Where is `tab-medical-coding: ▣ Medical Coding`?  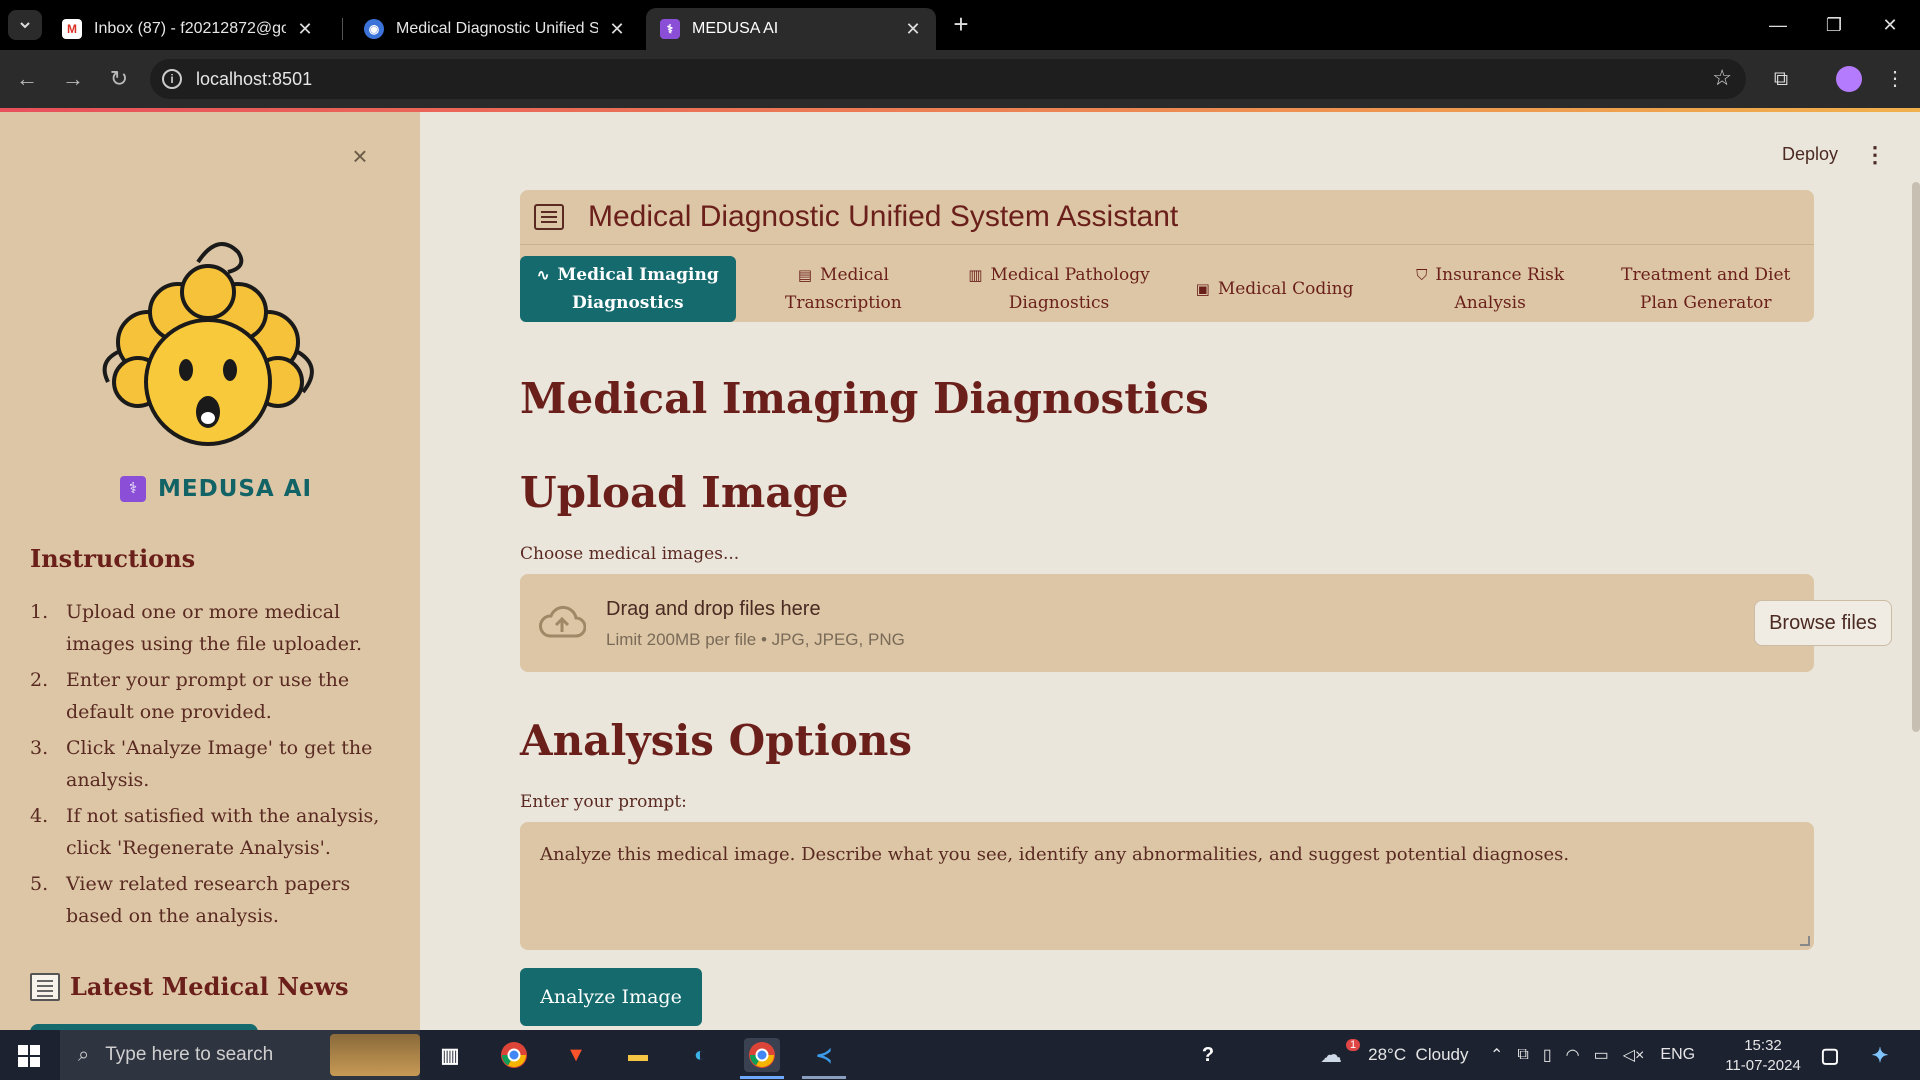 tab-medical-coding: ▣ Medical Coding is located at coordinates (1275, 289).